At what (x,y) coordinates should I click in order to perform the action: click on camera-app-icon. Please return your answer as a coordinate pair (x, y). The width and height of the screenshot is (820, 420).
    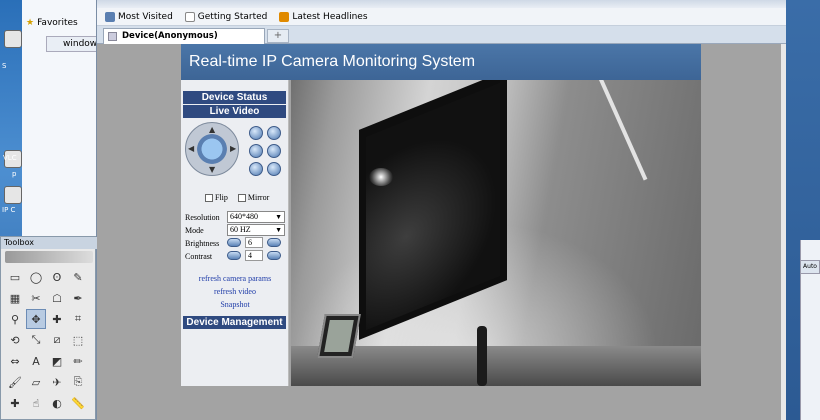
    Looking at the image, I should click on (13, 195).